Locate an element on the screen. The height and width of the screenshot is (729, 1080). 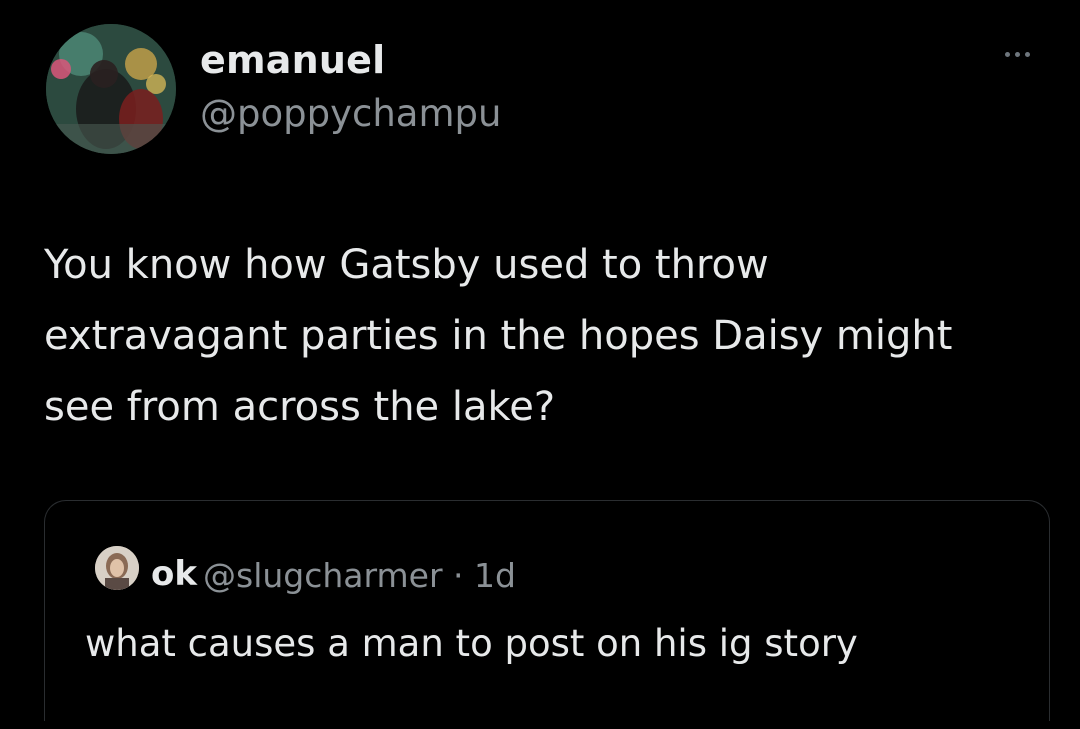
quoted-author-avatar is located at coordinates (117, 568).